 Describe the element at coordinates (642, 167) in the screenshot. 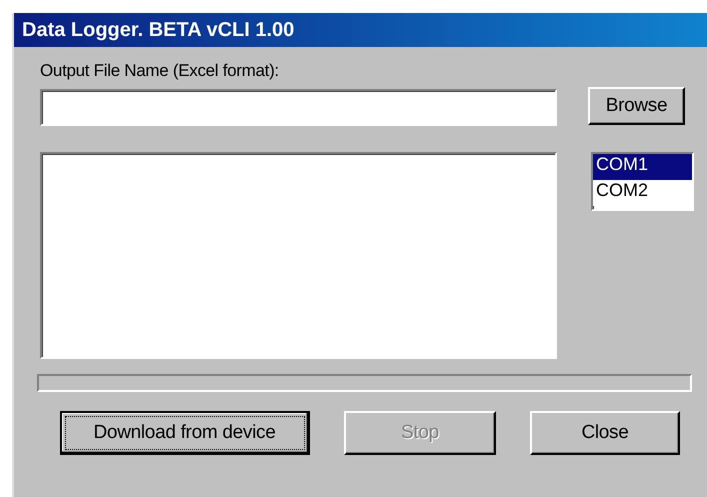

I see `port-item: COM1` at that location.